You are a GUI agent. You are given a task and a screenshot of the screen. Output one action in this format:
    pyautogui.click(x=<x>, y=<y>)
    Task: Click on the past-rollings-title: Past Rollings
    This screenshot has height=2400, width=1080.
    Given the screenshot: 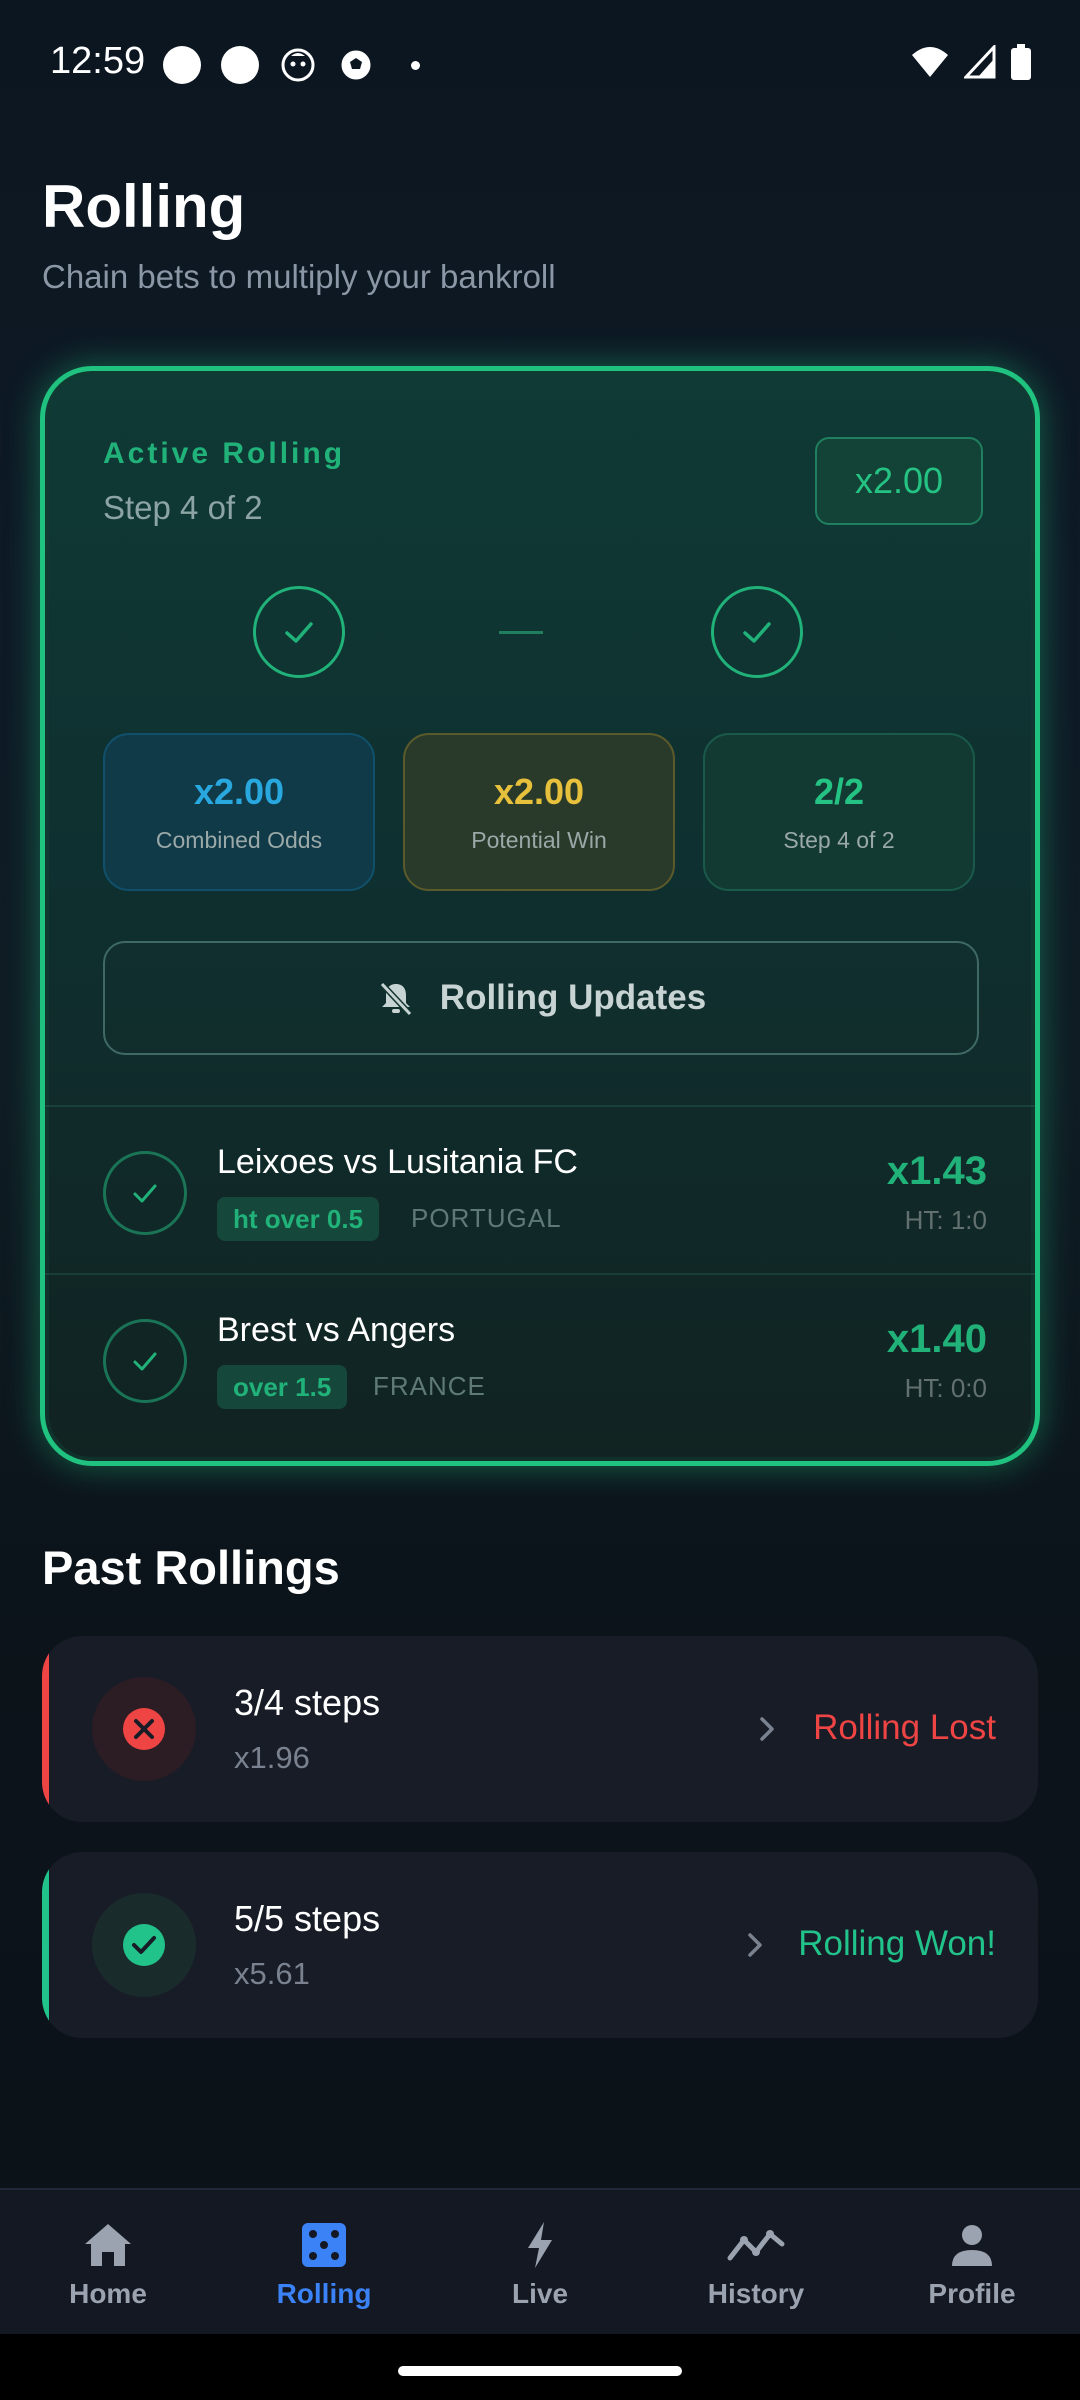 What is the action you would take?
    pyautogui.click(x=191, y=1567)
    